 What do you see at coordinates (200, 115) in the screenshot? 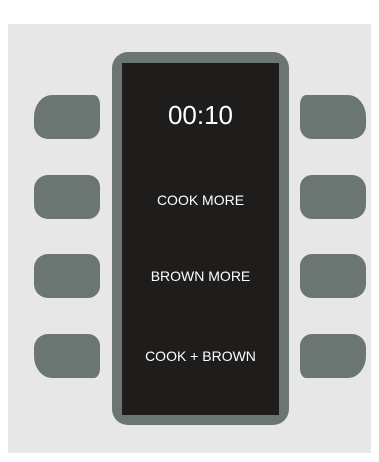
I see `timer-readout: 00:10` at bounding box center [200, 115].